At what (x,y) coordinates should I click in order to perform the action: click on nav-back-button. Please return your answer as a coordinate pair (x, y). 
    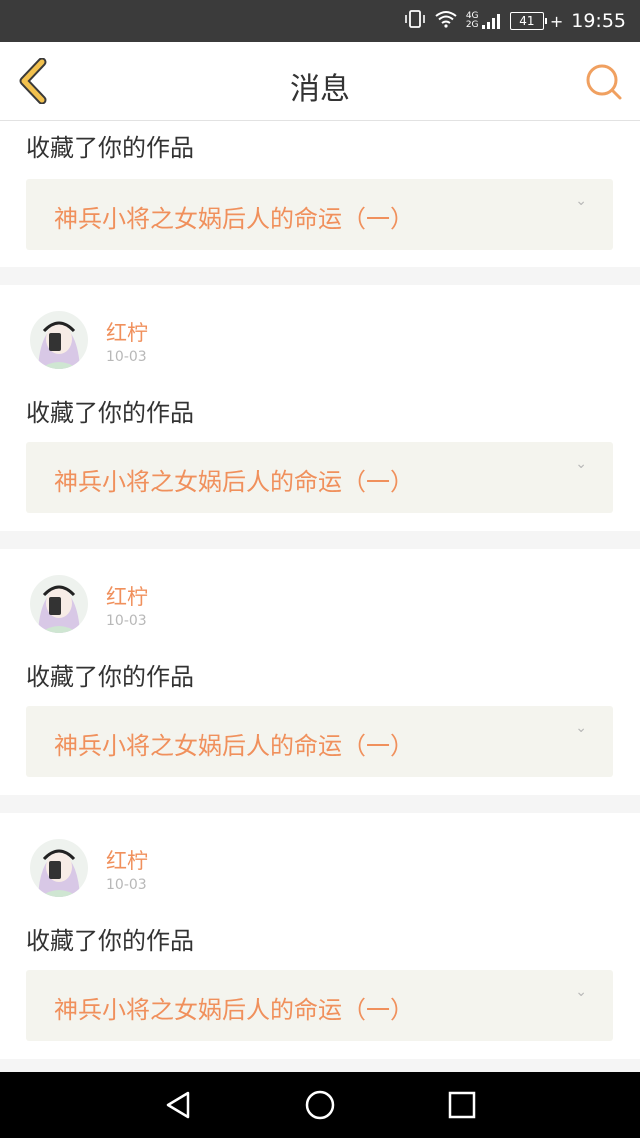
    Looking at the image, I should click on (178, 1105).